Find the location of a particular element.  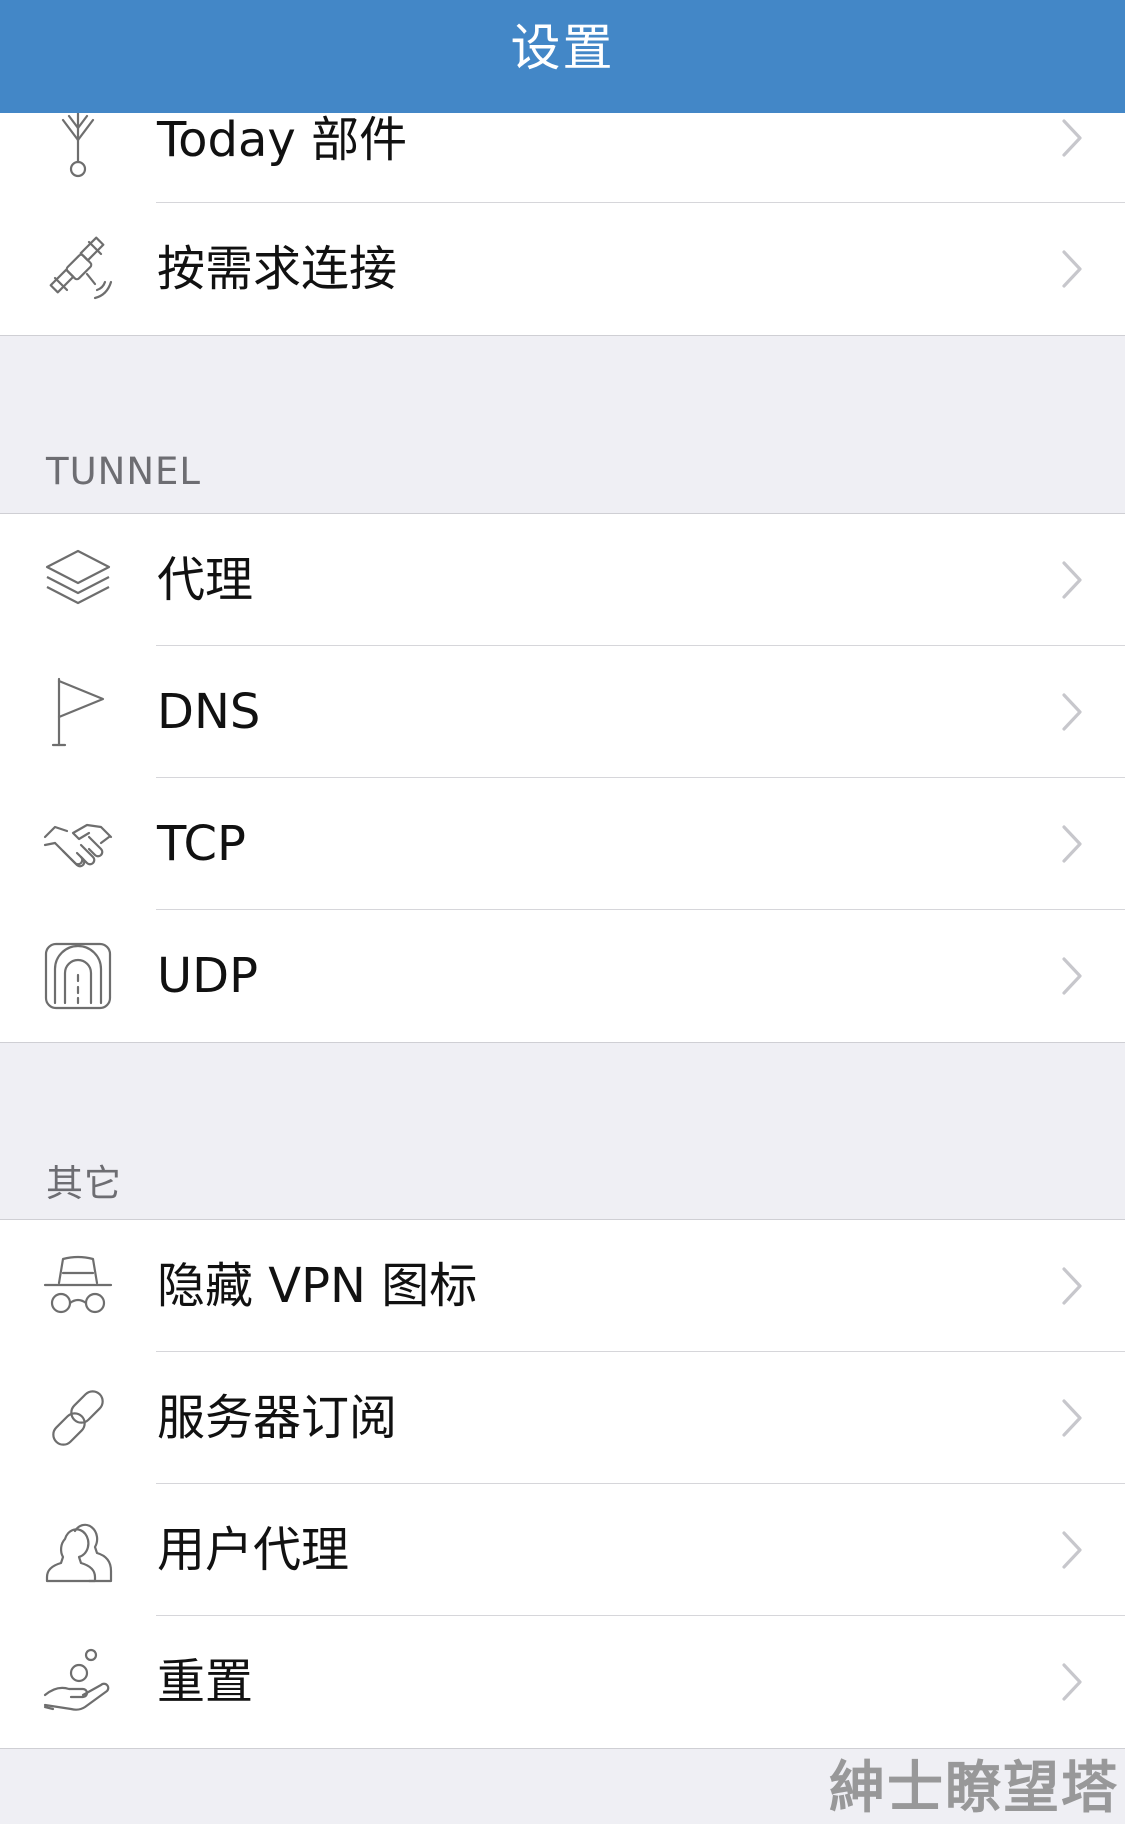

settings-row-dns: DNS is located at coordinates (562, 712).